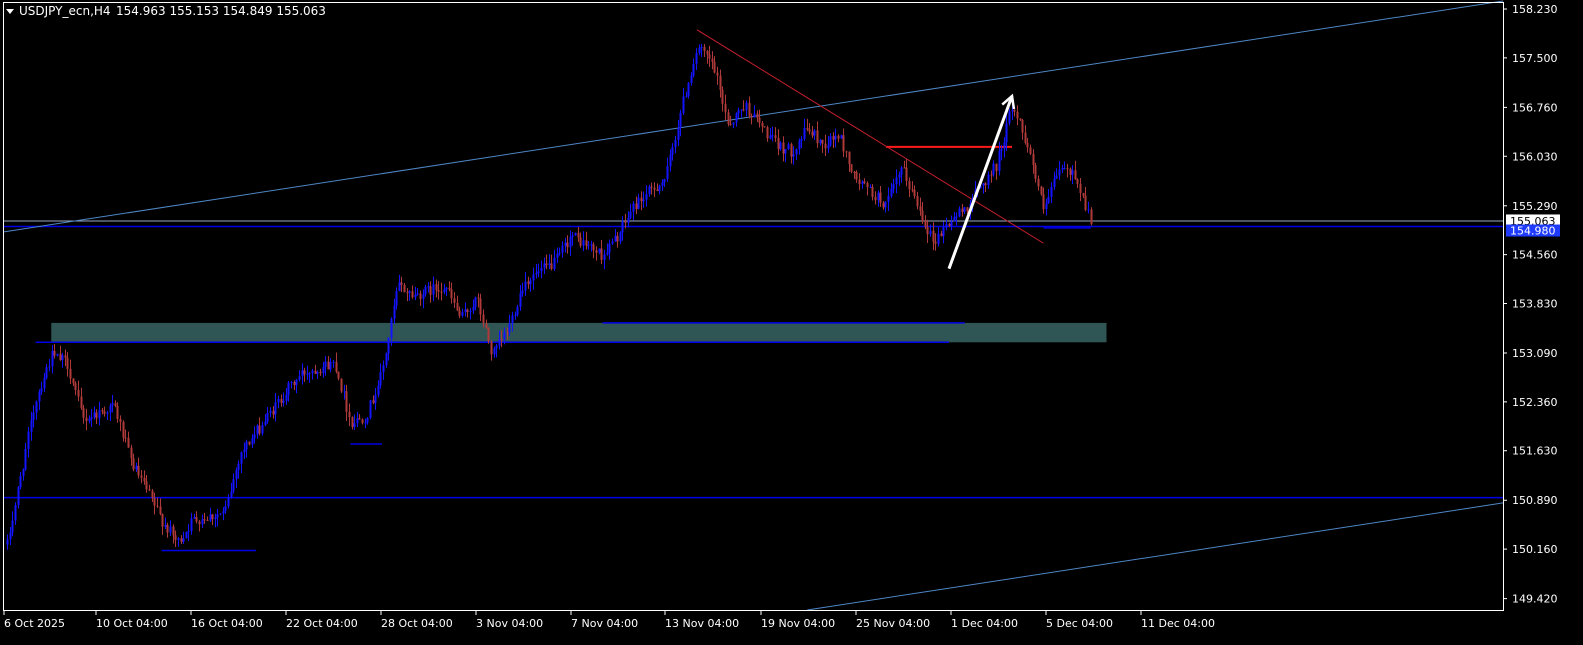 This screenshot has width=1583, height=645. Describe the element at coordinates (1079, 623) in the screenshot. I see `time-tick-label: 5 Dec 04:00` at that location.